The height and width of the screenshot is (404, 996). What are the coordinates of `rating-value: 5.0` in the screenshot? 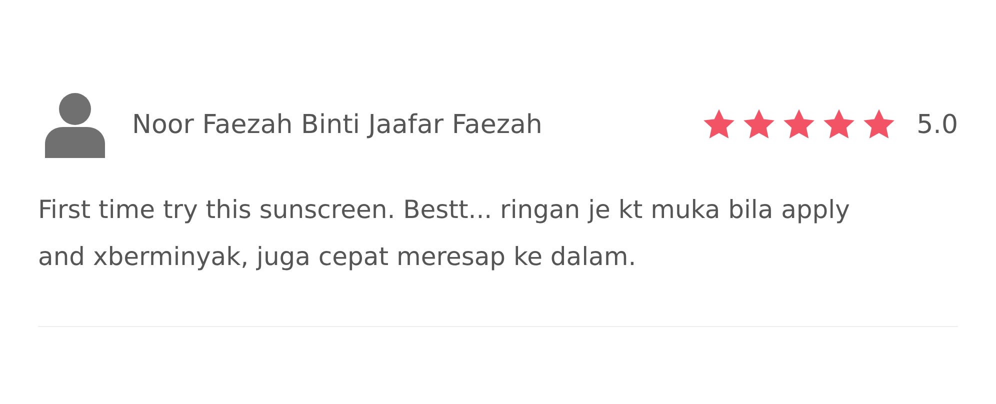 It's located at (937, 125).